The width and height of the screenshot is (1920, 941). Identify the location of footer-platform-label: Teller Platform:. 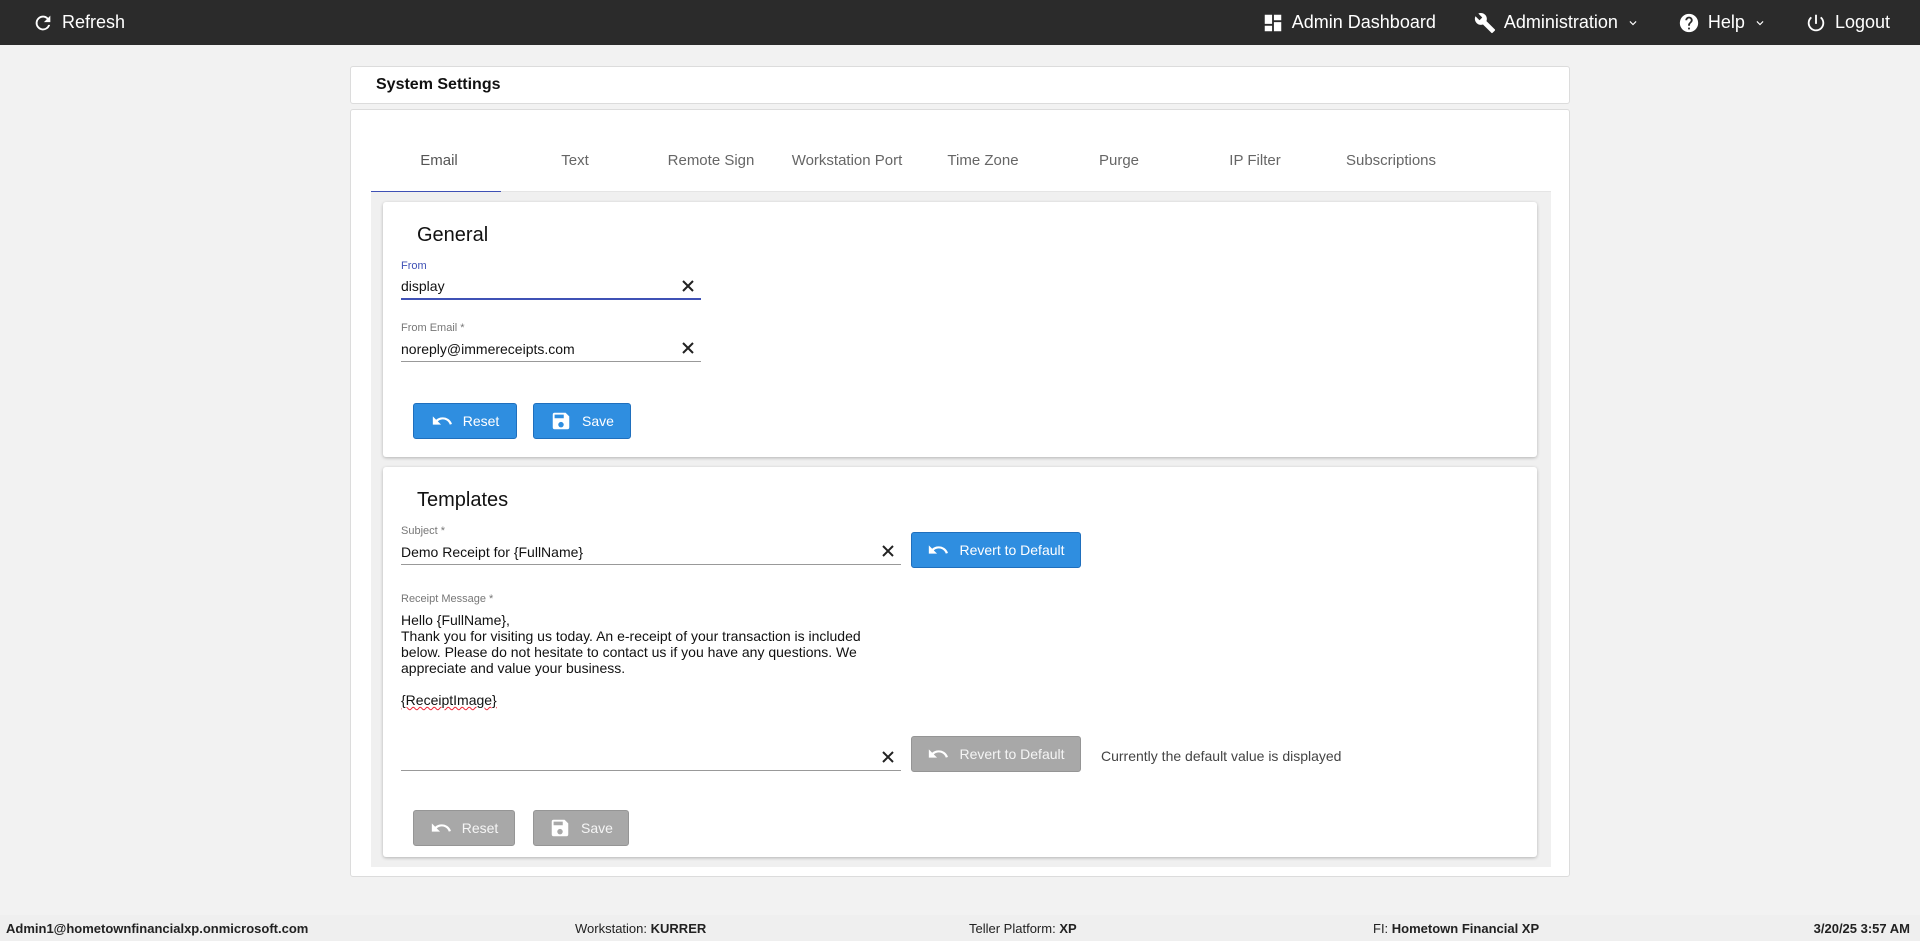
(1012, 928).